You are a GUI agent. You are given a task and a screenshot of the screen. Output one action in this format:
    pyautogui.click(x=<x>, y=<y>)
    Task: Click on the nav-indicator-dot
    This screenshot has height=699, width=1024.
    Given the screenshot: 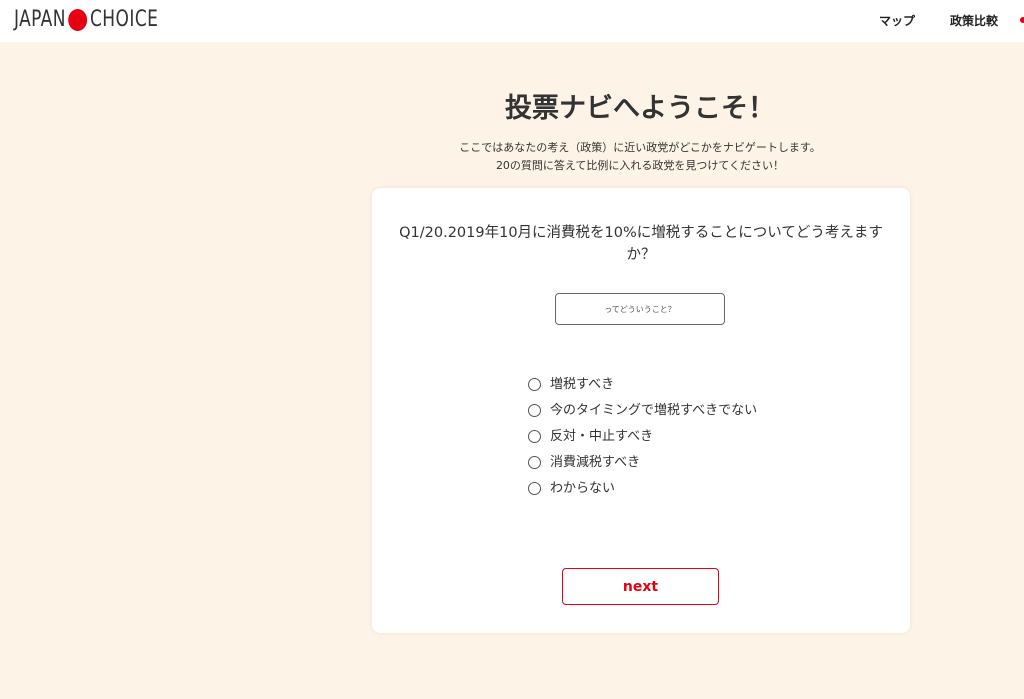 What is the action you would take?
    pyautogui.click(x=1022, y=20)
    